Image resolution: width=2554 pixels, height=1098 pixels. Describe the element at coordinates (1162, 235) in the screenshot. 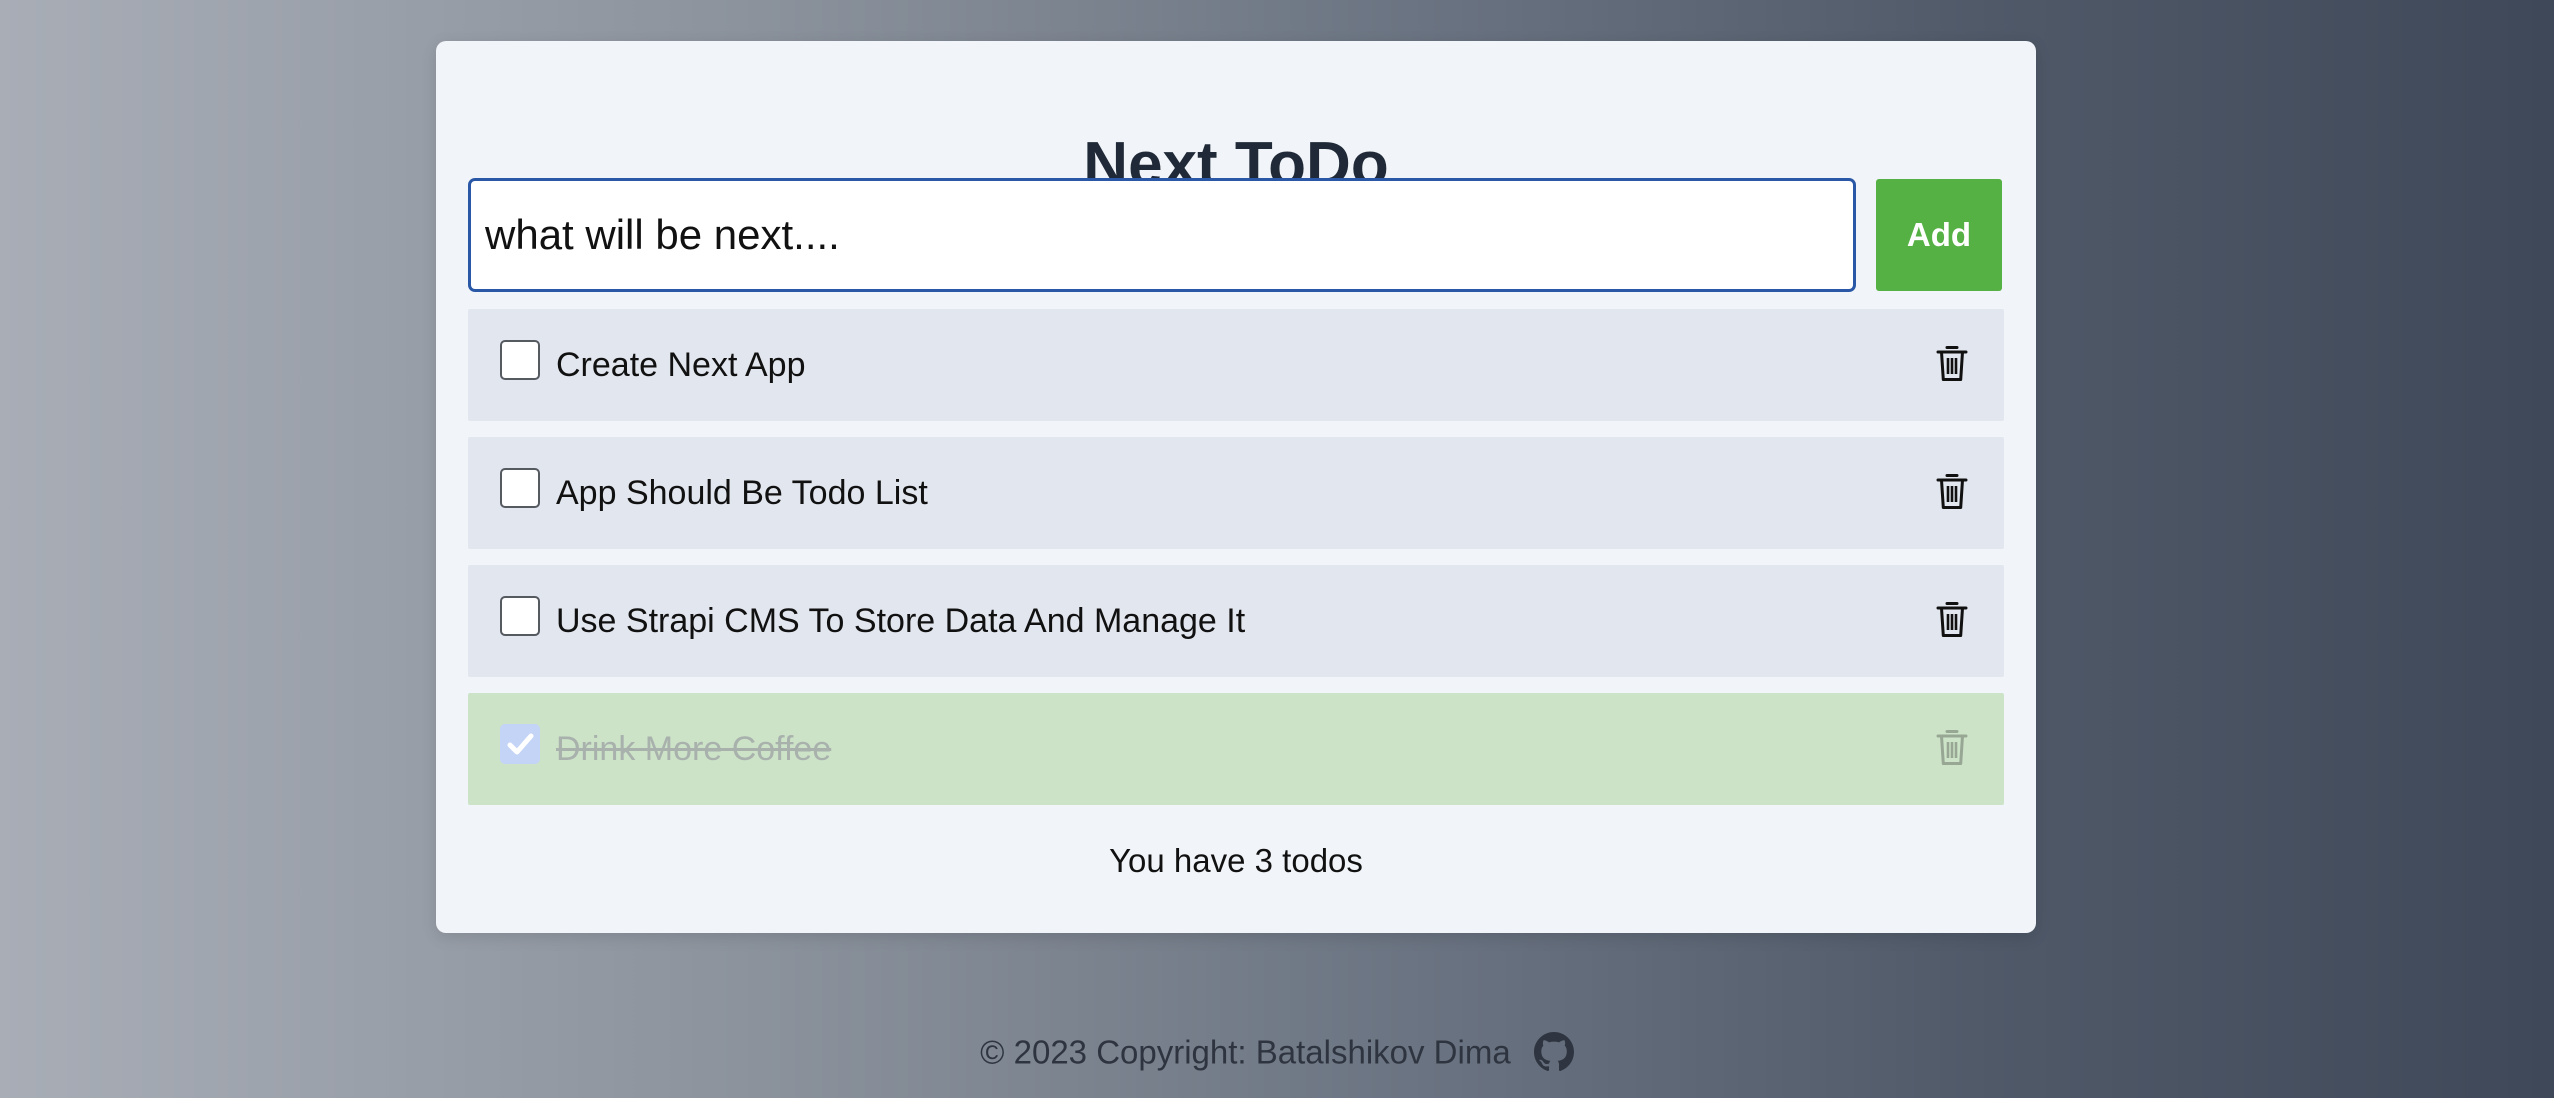

I see `new-todo-input` at that location.